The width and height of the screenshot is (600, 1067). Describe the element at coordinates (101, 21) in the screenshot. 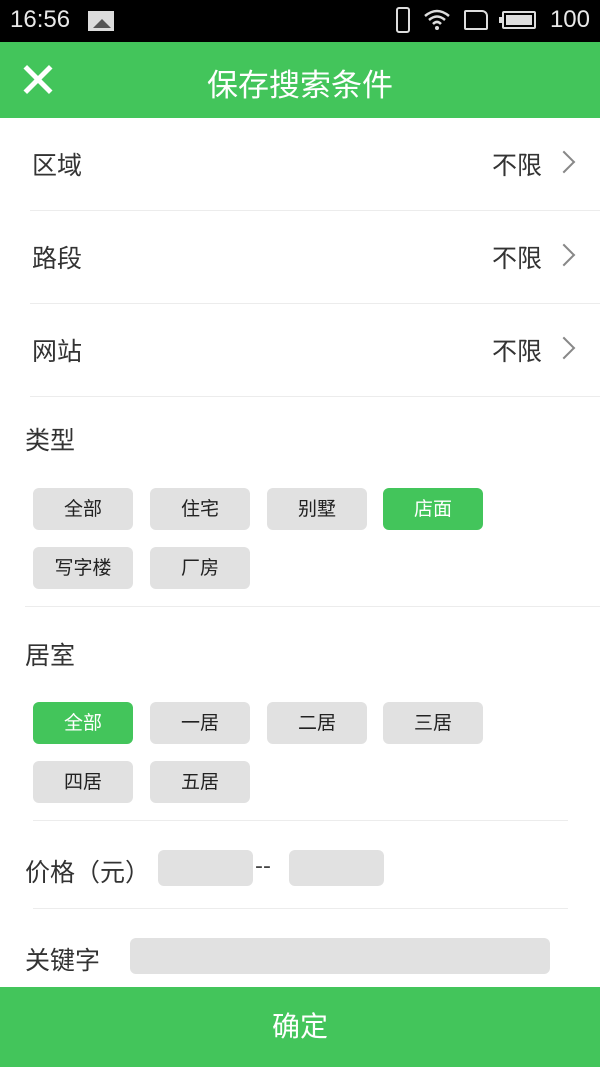

I see `image-icon` at that location.